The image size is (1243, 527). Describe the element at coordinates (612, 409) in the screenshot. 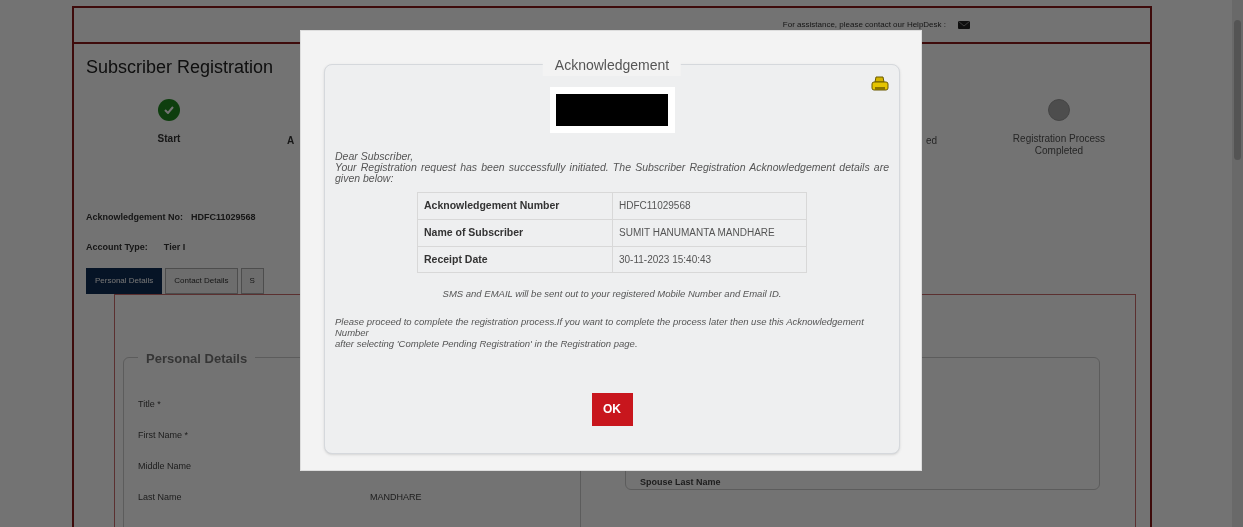

I see `ok-button: OK` at that location.